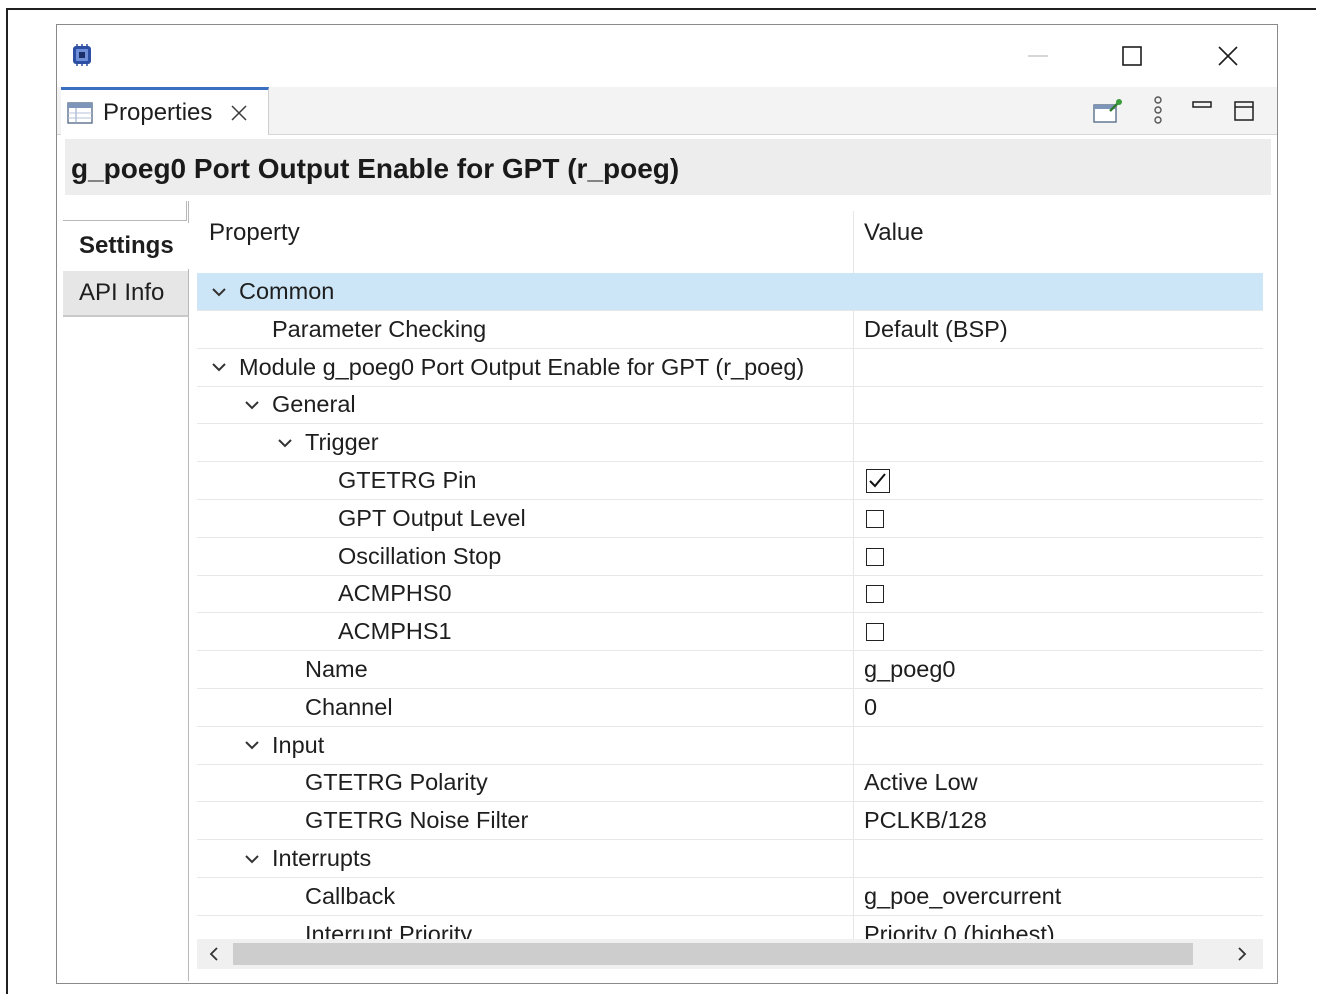  I want to click on property-cell: Callback, so click(350, 896).